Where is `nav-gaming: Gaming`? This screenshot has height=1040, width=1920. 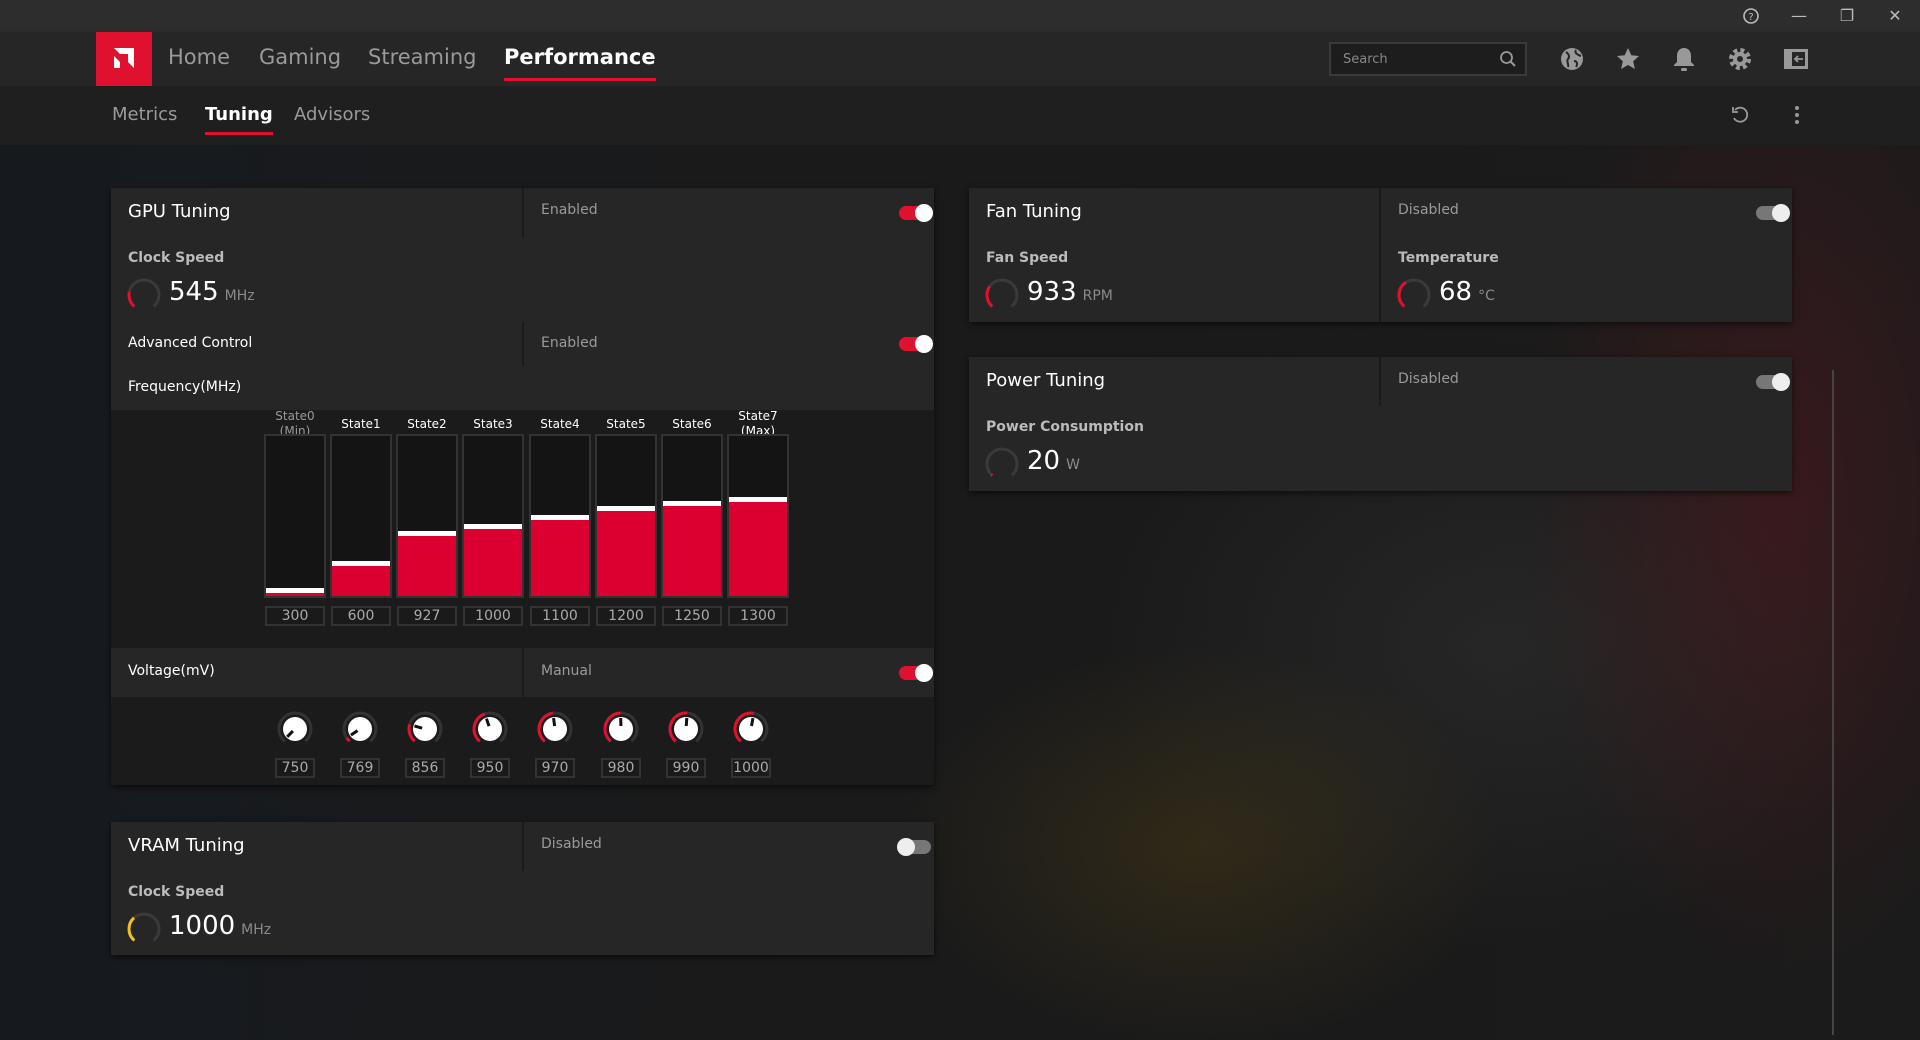
nav-gaming: Gaming is located at coordinates (300, 57).